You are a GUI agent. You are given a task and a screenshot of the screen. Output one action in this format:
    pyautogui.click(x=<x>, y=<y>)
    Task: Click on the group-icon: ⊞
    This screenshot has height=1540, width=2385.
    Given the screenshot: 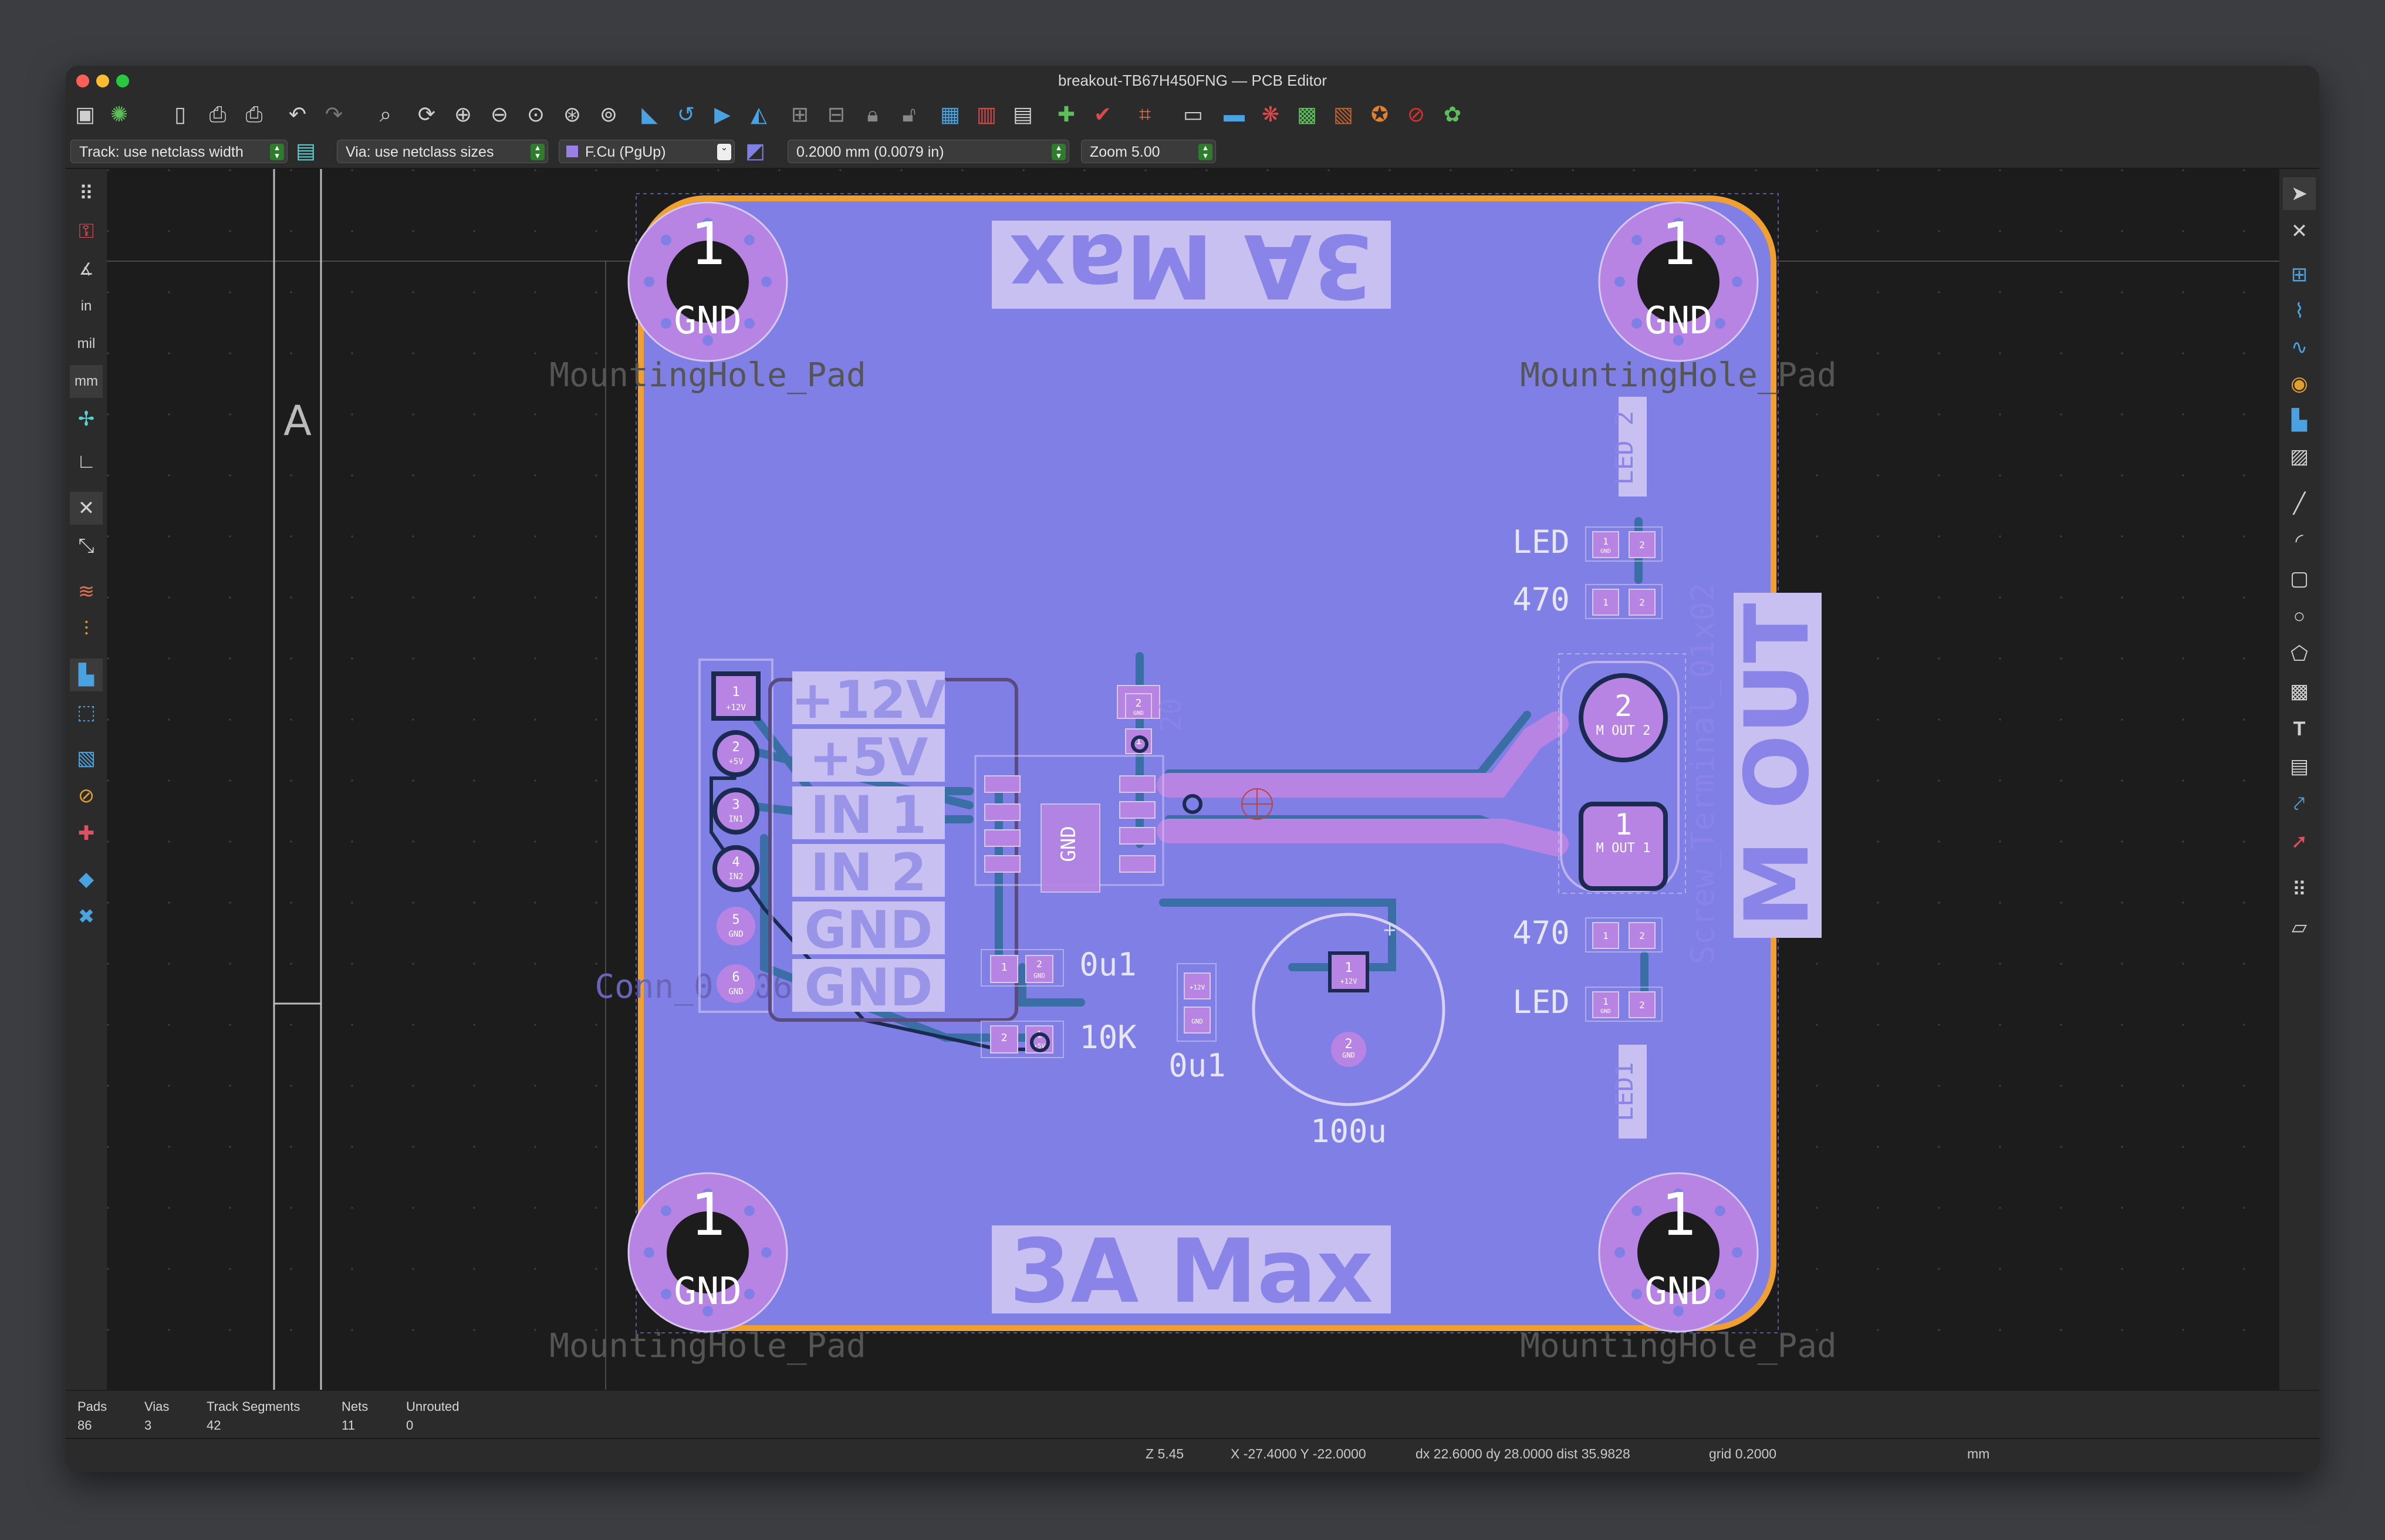 What is the action you would take?
    pyautogui.click(x=800, y=114)
    